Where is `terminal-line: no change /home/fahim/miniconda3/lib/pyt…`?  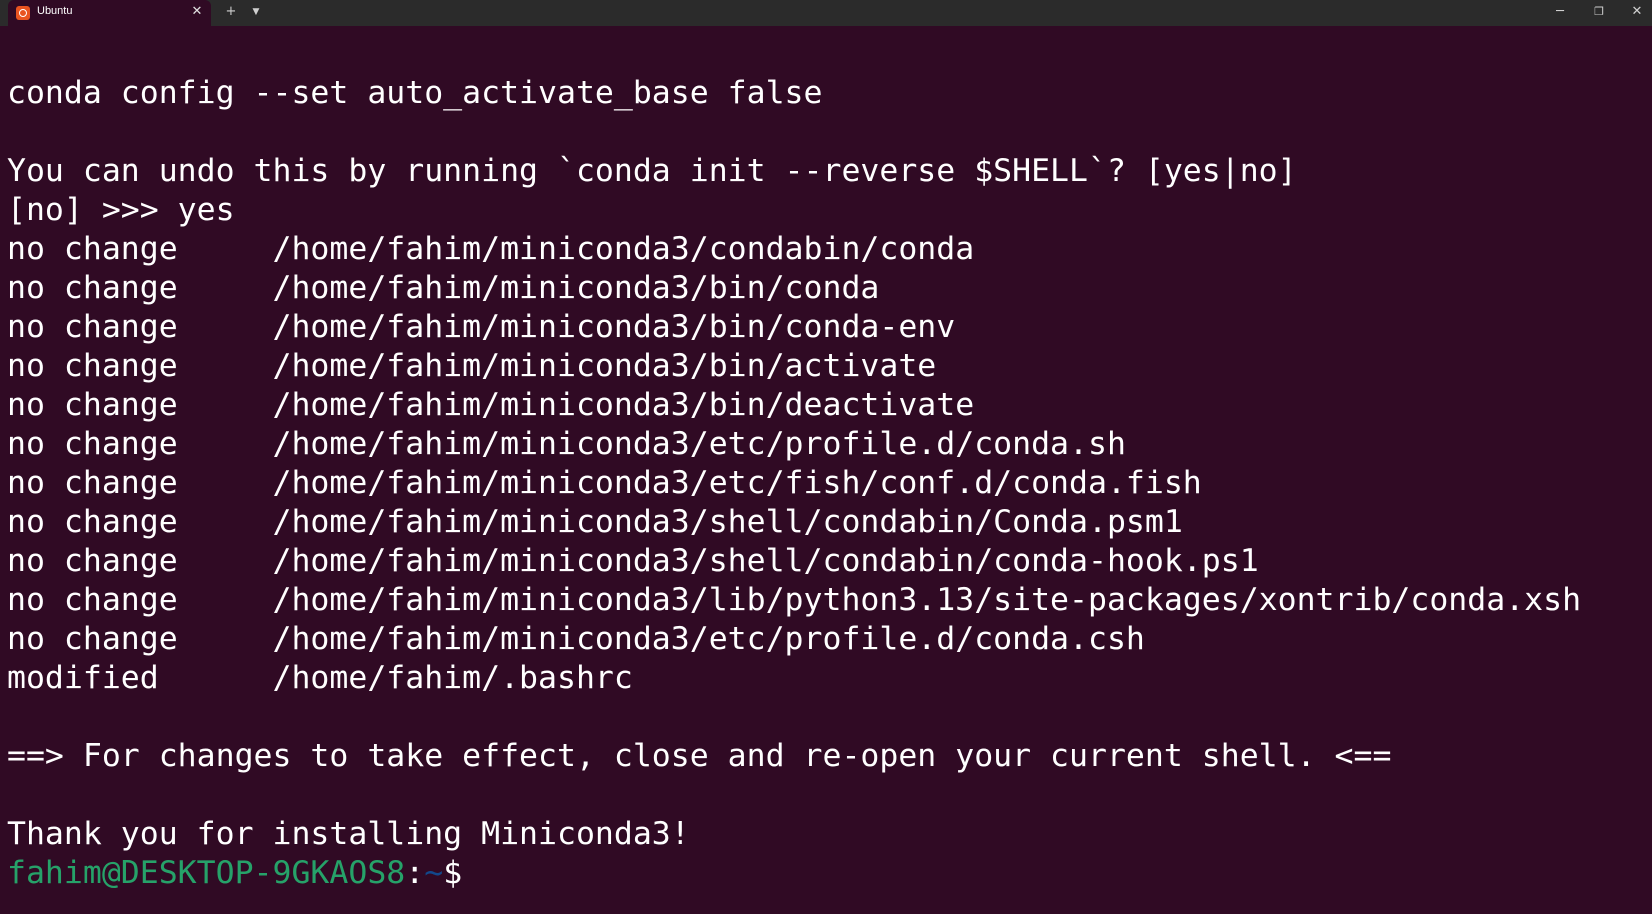 terminal-line: no change /home/fahim/miniconda3/lib/pyt… is located at coordinates (794, 600).